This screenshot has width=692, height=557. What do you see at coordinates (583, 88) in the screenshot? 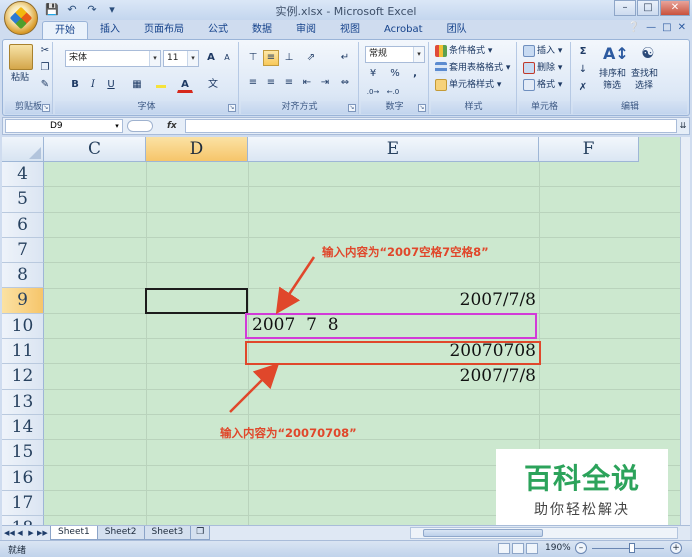
I see `clear-icon: ✗` at bounding box center [583, 88].